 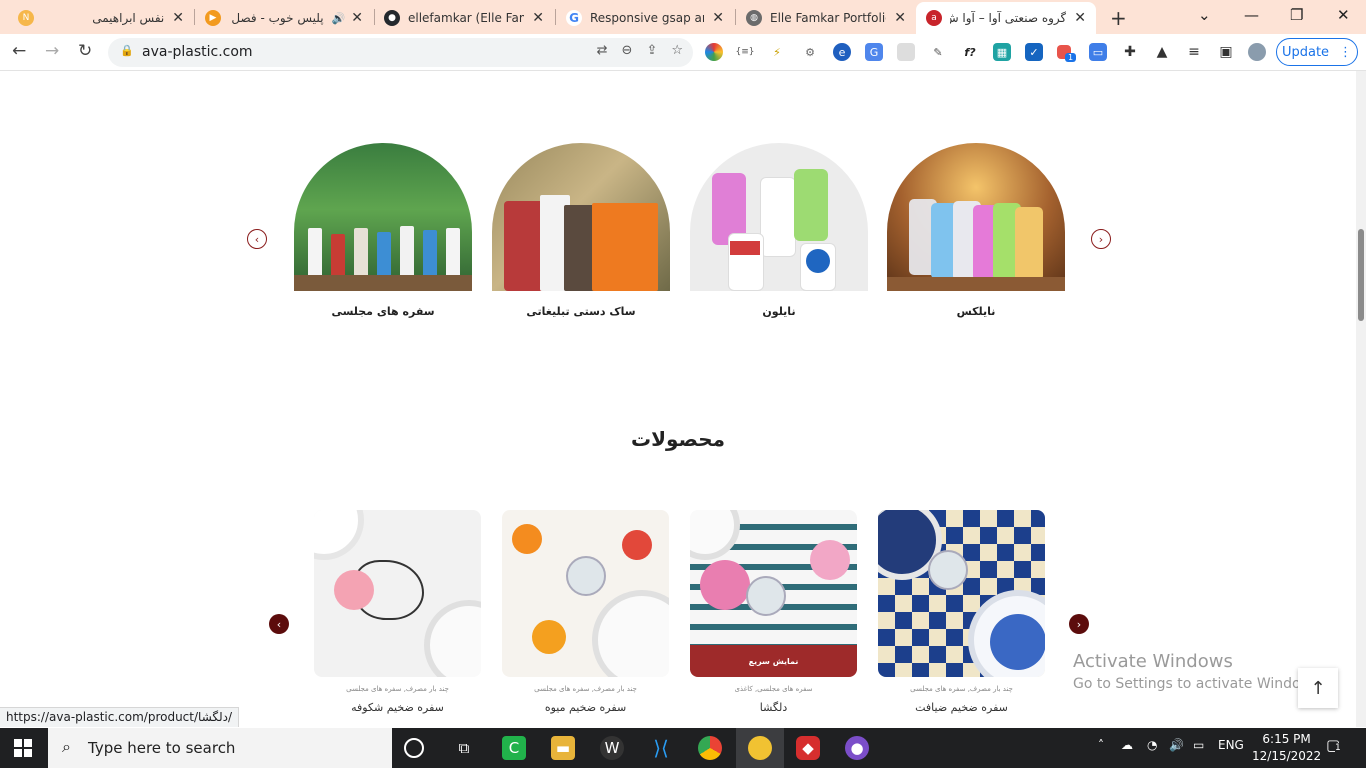 I want to click on chrome-icon, so click(x=710, y=748).